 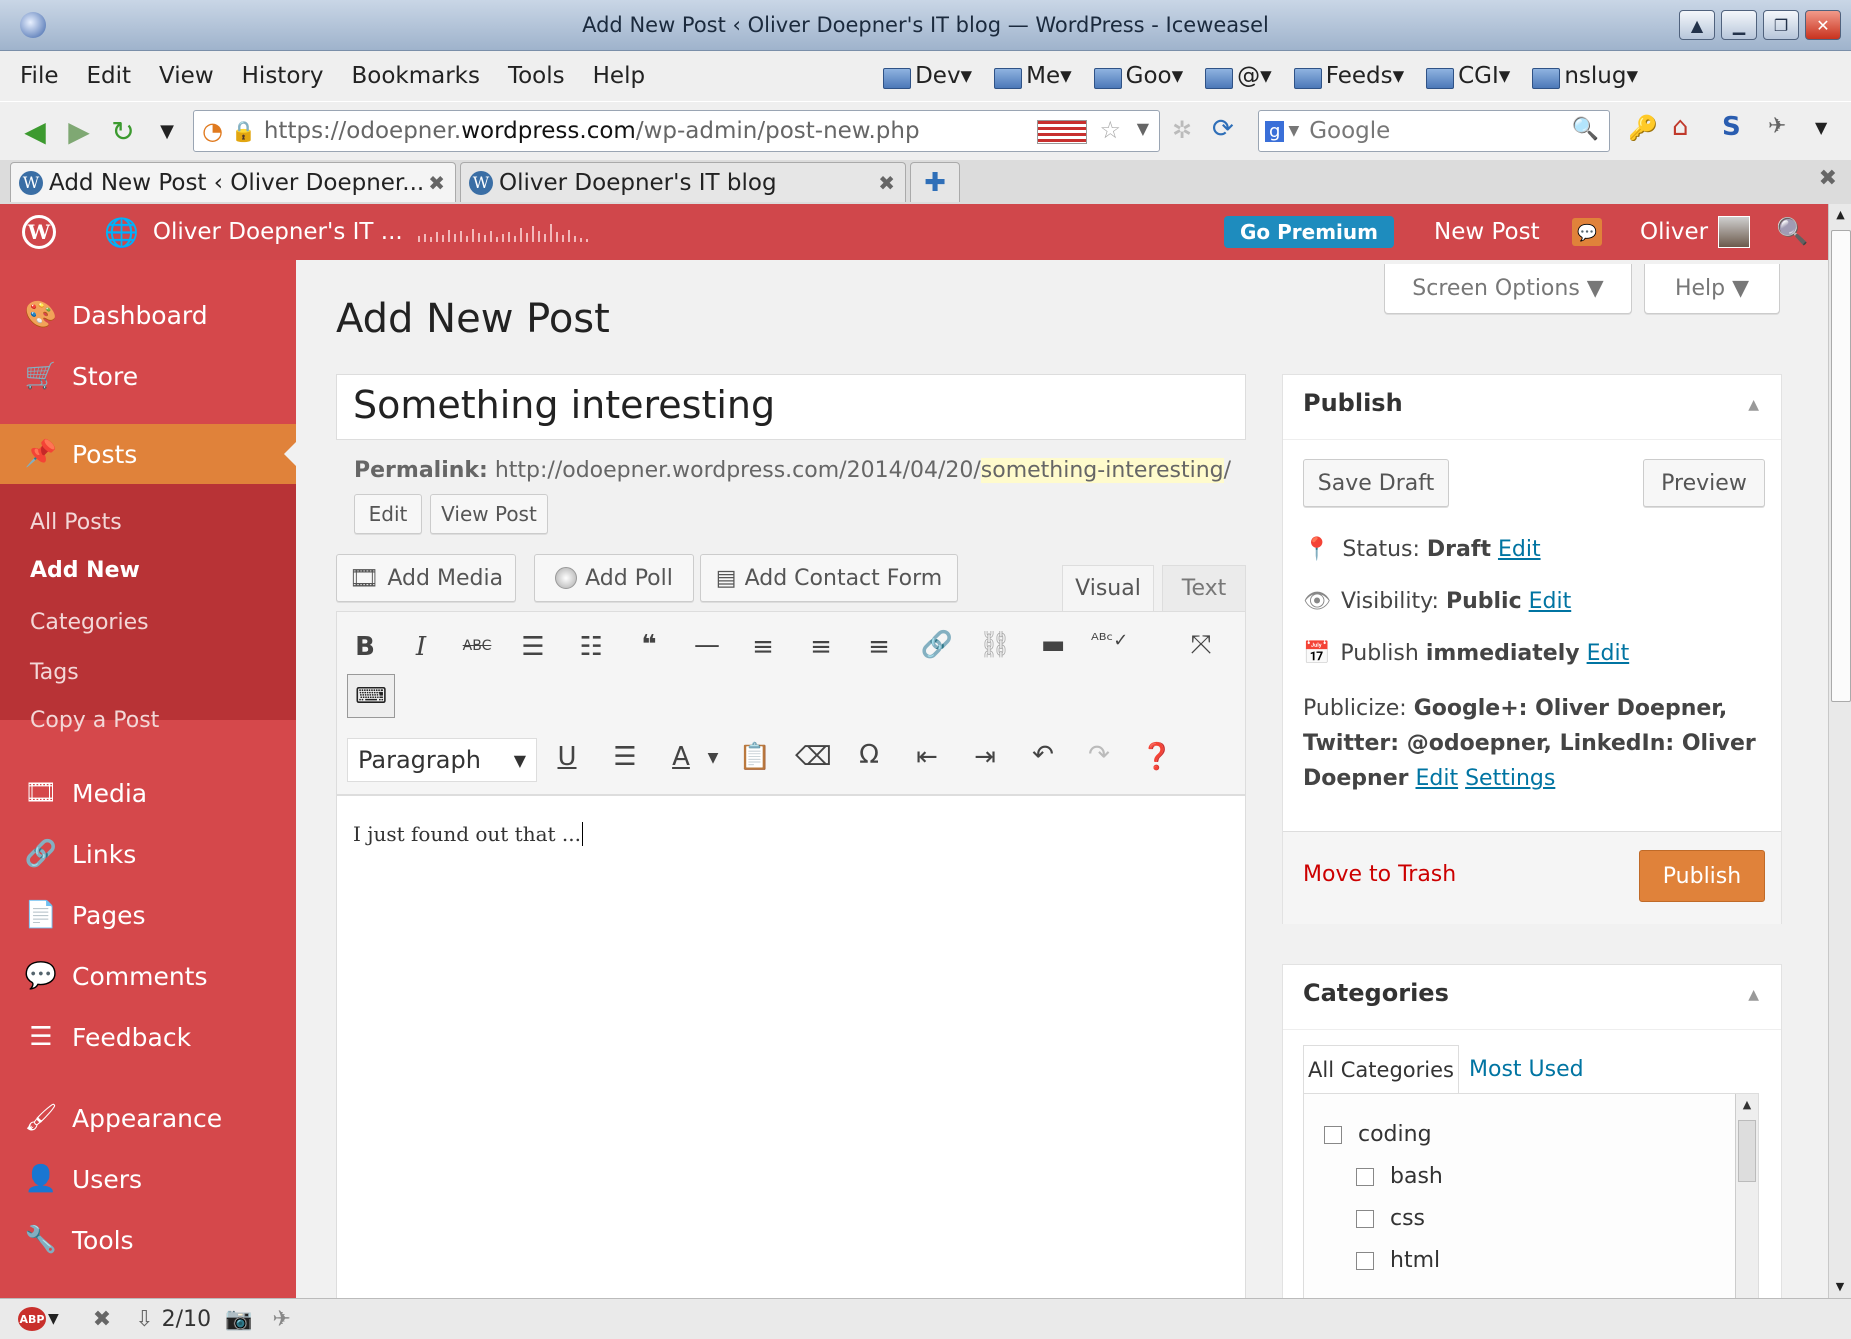 I want to click on submenu-tags: Tags, so click(x=54, y=672).